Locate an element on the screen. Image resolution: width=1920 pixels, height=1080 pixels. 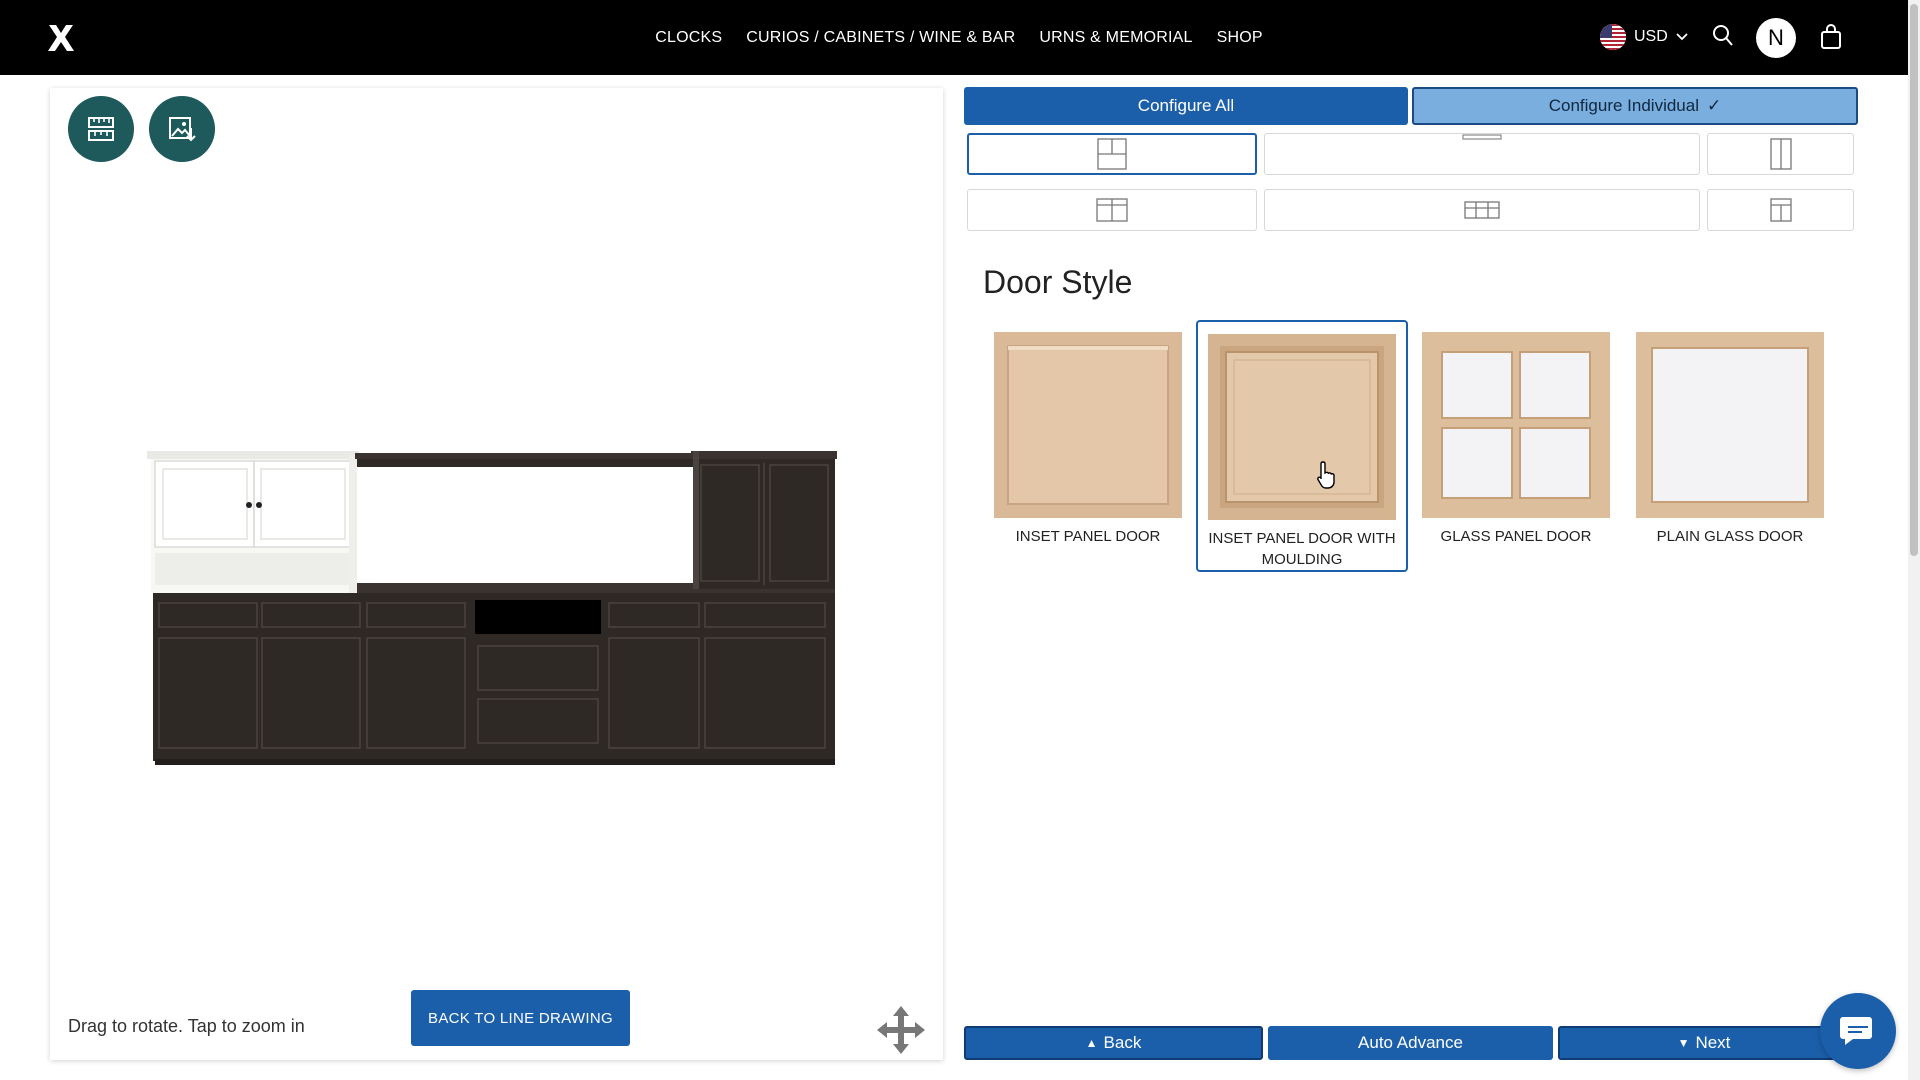
cabinet-render is located at coordinates (495, 573).